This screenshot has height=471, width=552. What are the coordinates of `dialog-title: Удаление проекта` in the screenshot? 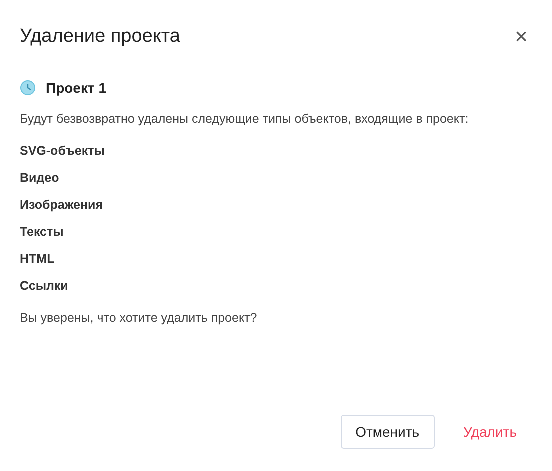 It's located at (100, 37).